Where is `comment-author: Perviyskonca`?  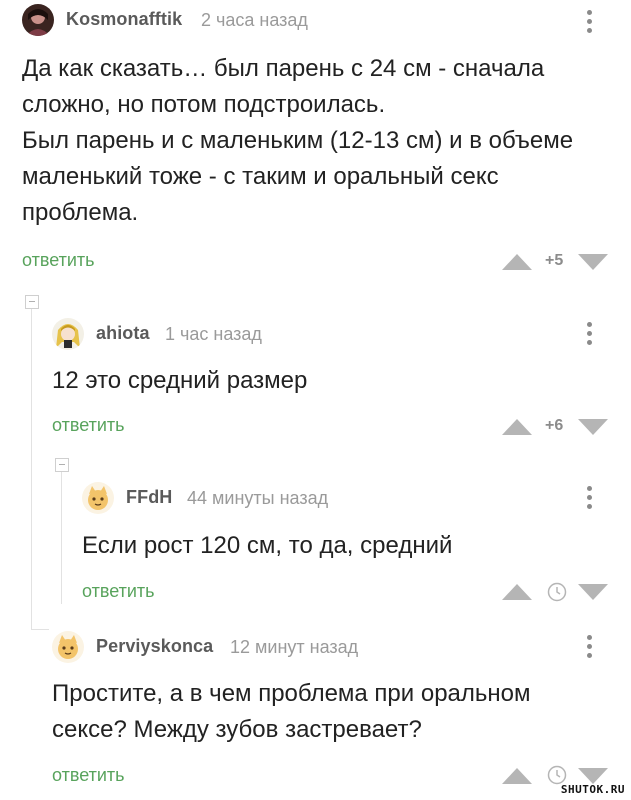
comment-author: Perviyskonca is located at coordinates (154, 646).